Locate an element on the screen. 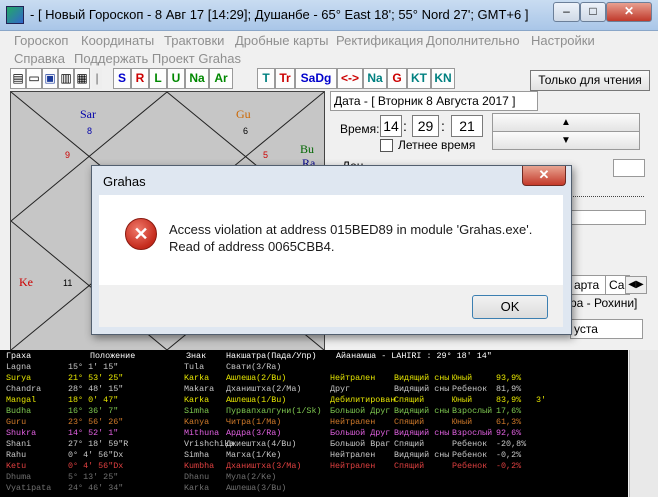 The height and width of the screenshot is (497, 658). maximize-button: □ is located at coordinates (593, 12).